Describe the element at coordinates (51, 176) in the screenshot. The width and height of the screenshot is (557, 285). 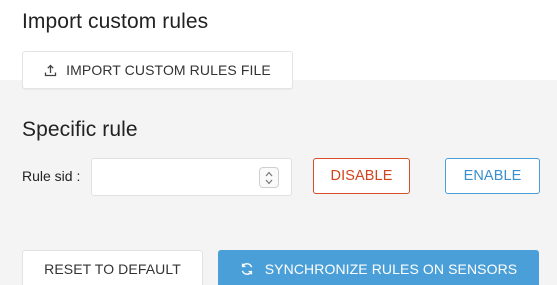
I see `rule-sid-label: Rule sid :` at that location.